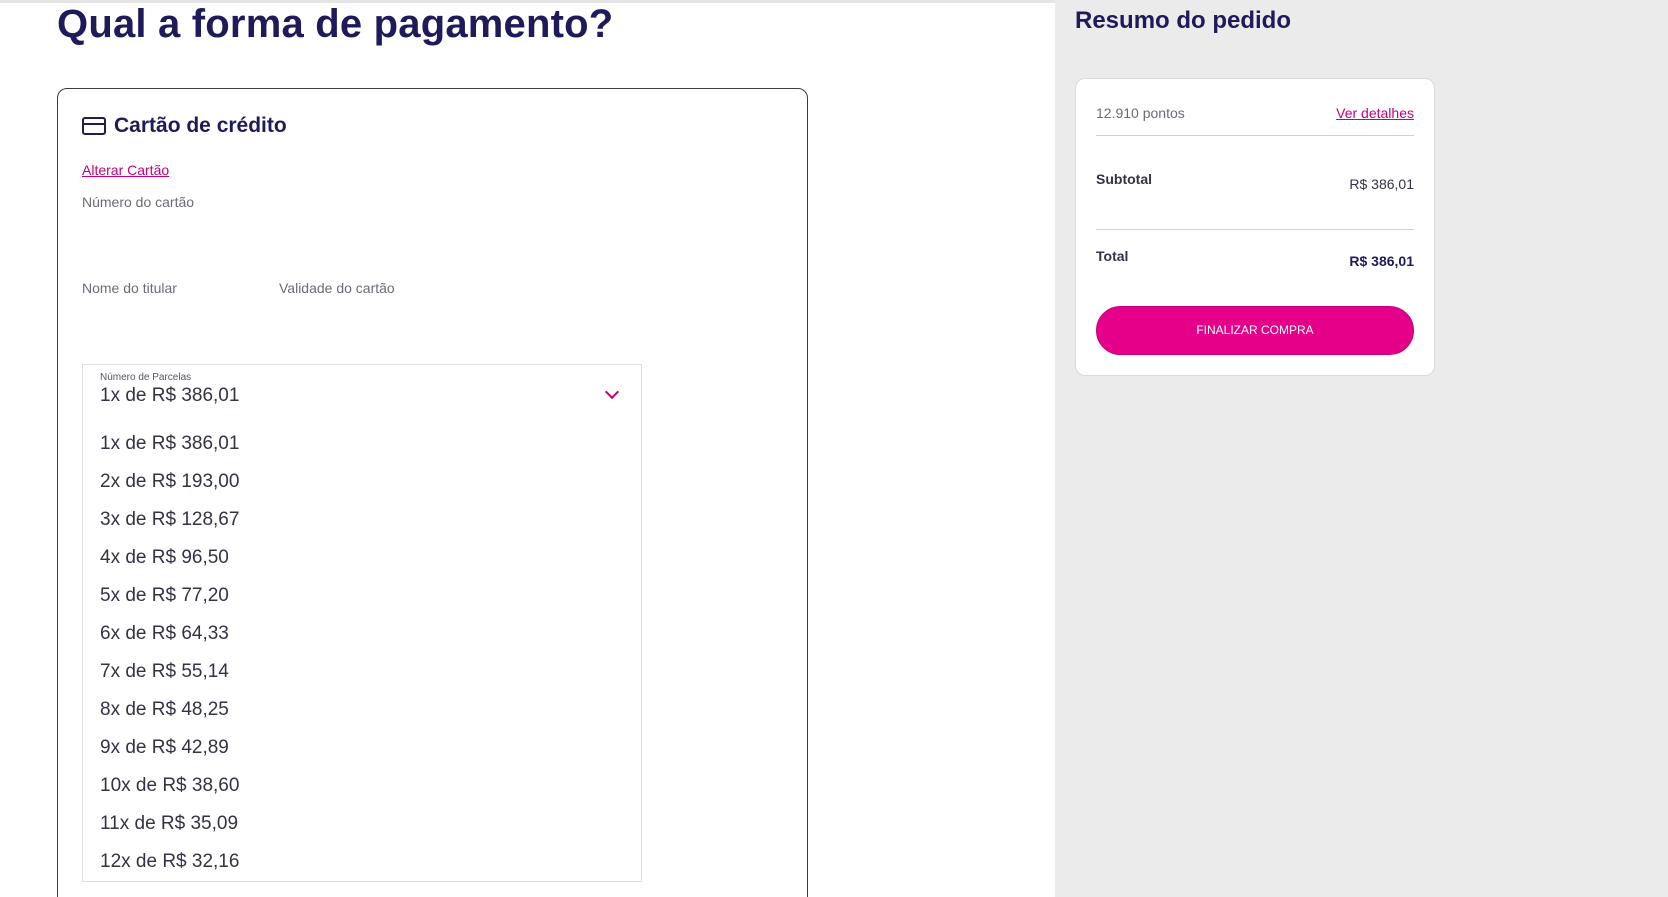  Describe the element at coordinates (169, 786) in the screenshot. I see `installment-option-10: 10x de R$ 38,60` at that location.